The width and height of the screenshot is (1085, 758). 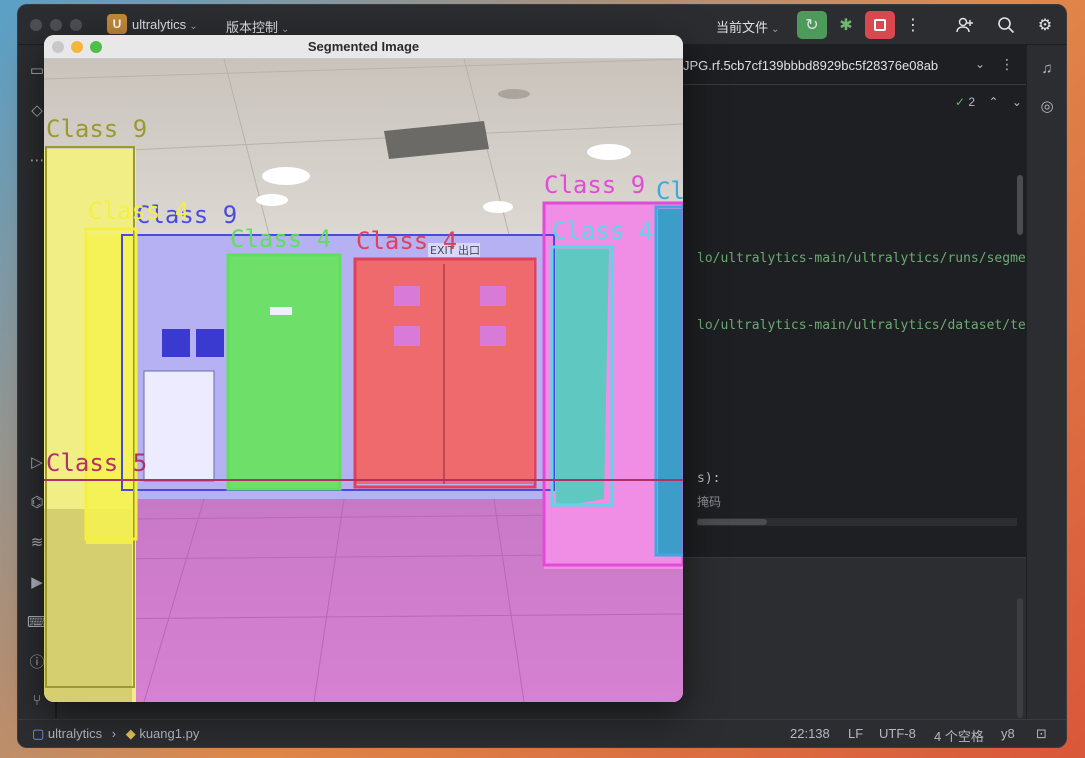 What do you see at coordinates (980, 64) in the screenshot?
I see `tab-list-icon: ⌄` at bounding box center [980, 64].